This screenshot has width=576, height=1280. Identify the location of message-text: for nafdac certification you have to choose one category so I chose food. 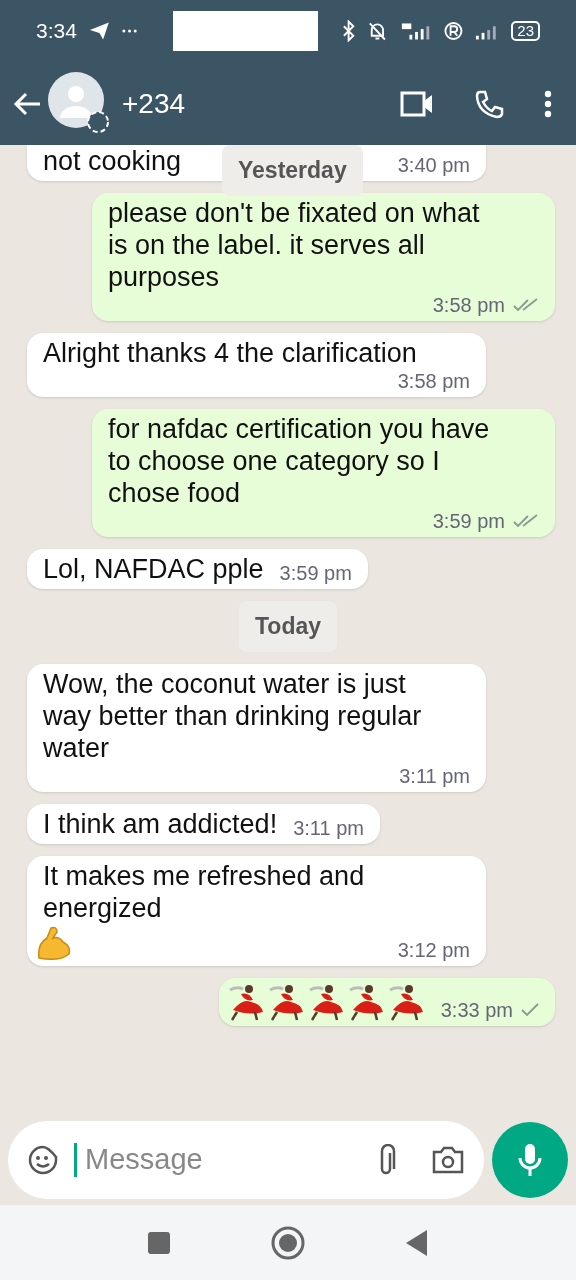
(299, 461).